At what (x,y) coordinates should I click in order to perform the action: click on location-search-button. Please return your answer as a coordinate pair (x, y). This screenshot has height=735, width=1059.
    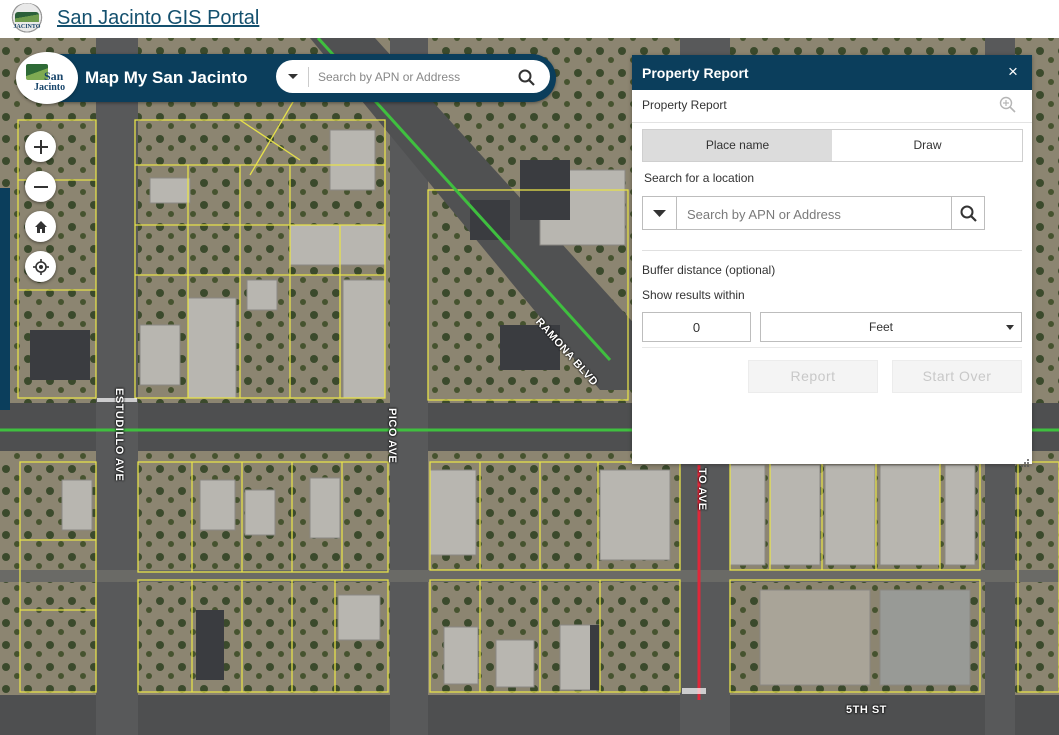
    Looking at the image, I should click on (968, 213).